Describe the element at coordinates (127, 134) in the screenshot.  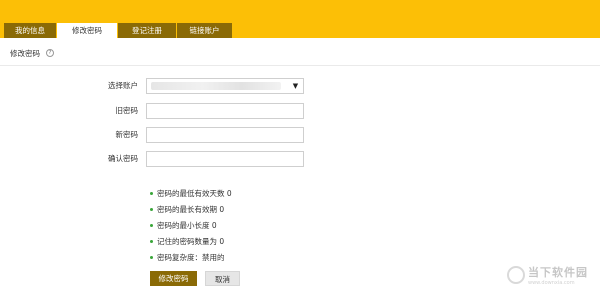
I see `new-password-label: 新密码` at that location.